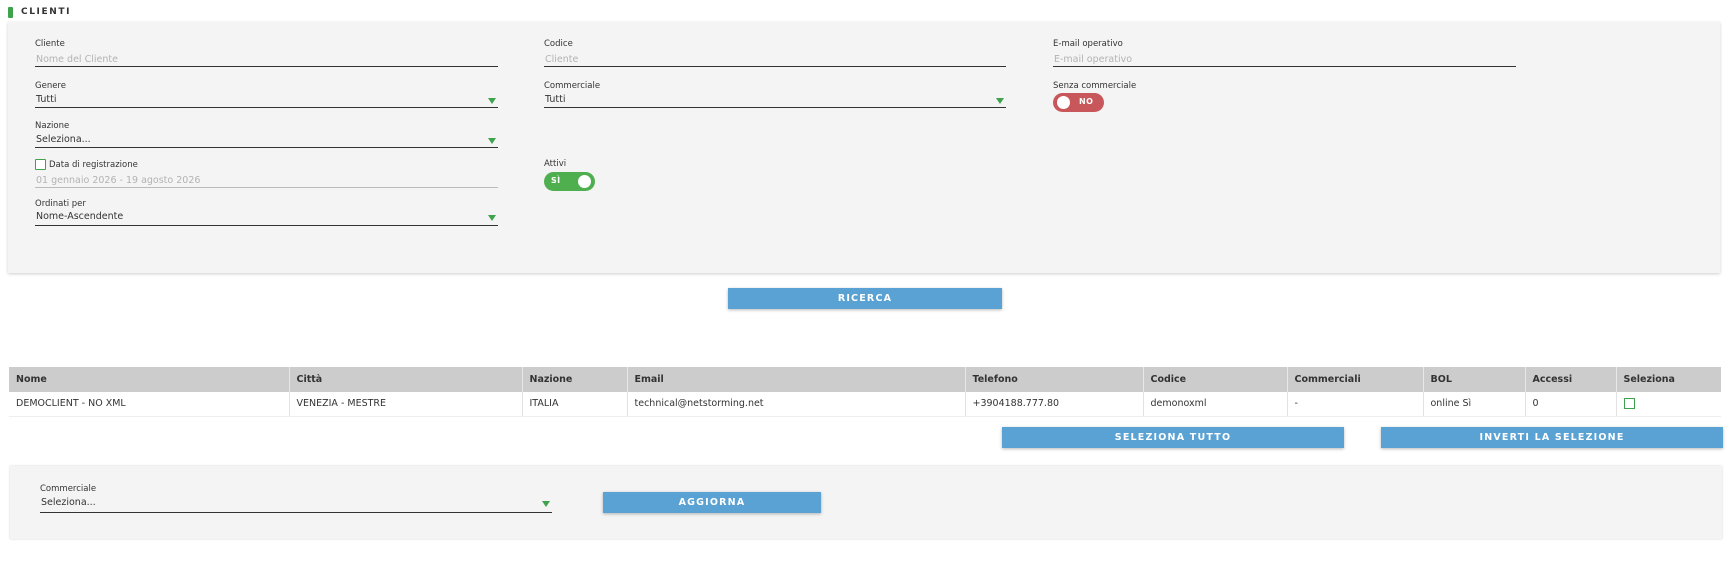  Describe the element at coordinates (555, 164) in the screenshot. I see `attivi-label: Attivi` at that location.